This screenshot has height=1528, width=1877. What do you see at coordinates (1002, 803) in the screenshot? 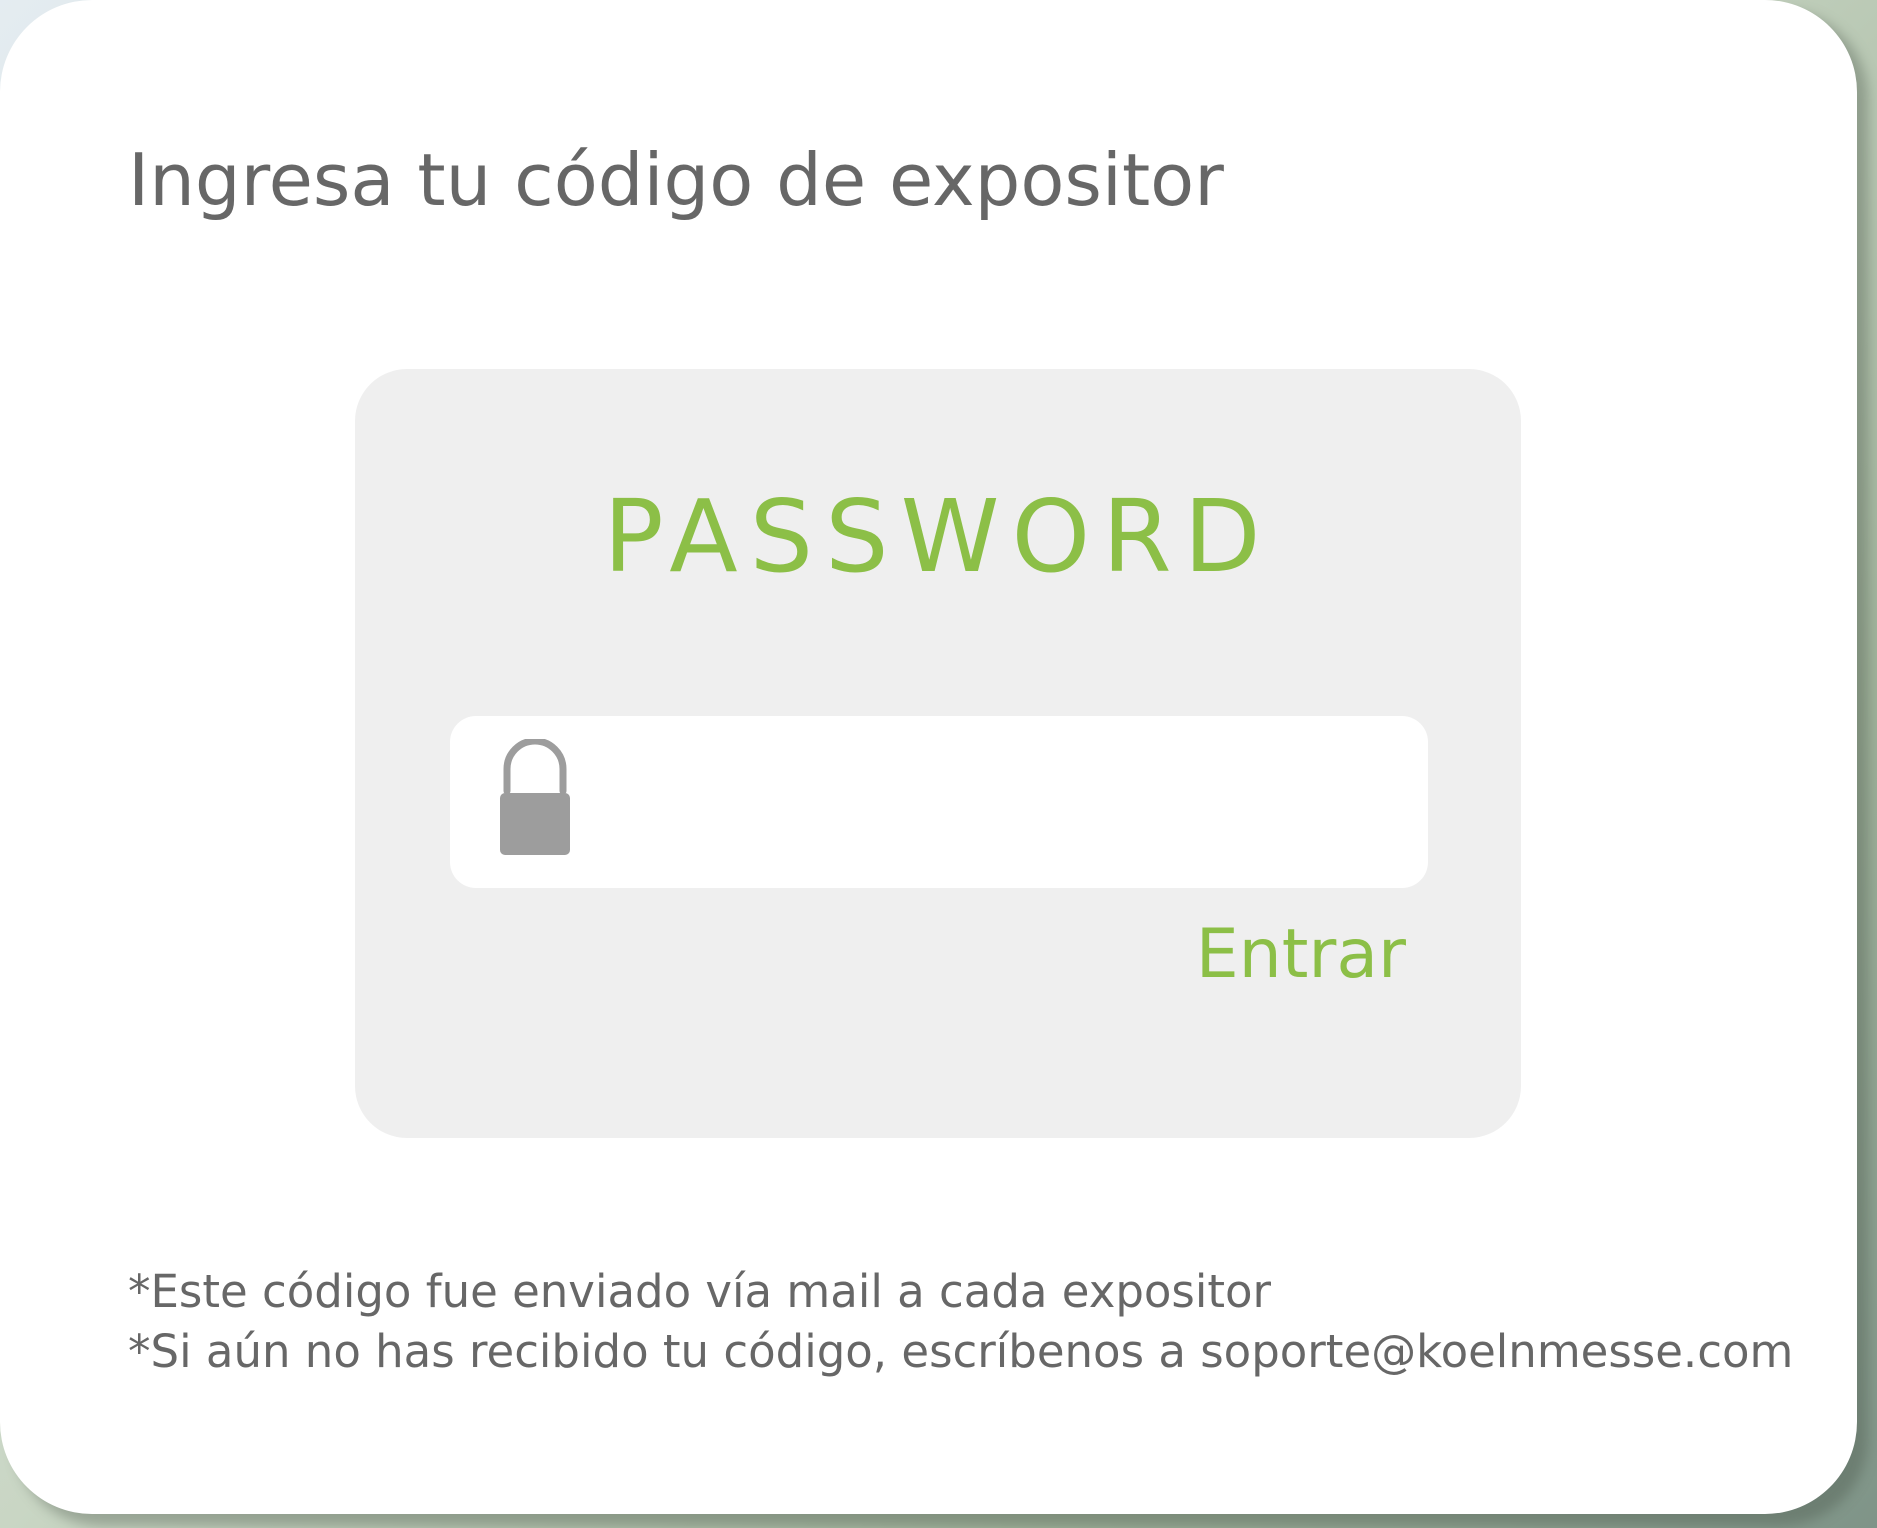
I see `password-input` at bounding box center [1002, 803].